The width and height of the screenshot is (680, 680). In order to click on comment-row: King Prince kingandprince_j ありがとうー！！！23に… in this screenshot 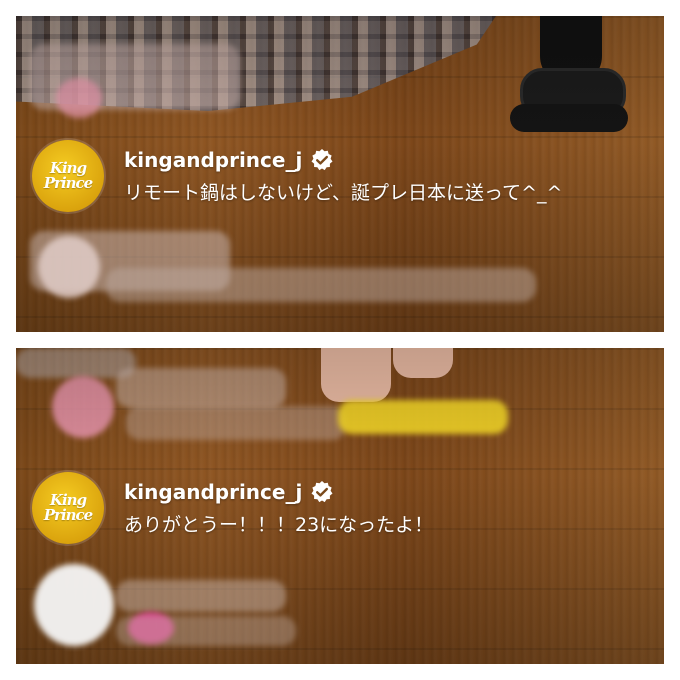, I will do `click(232, 508)`.